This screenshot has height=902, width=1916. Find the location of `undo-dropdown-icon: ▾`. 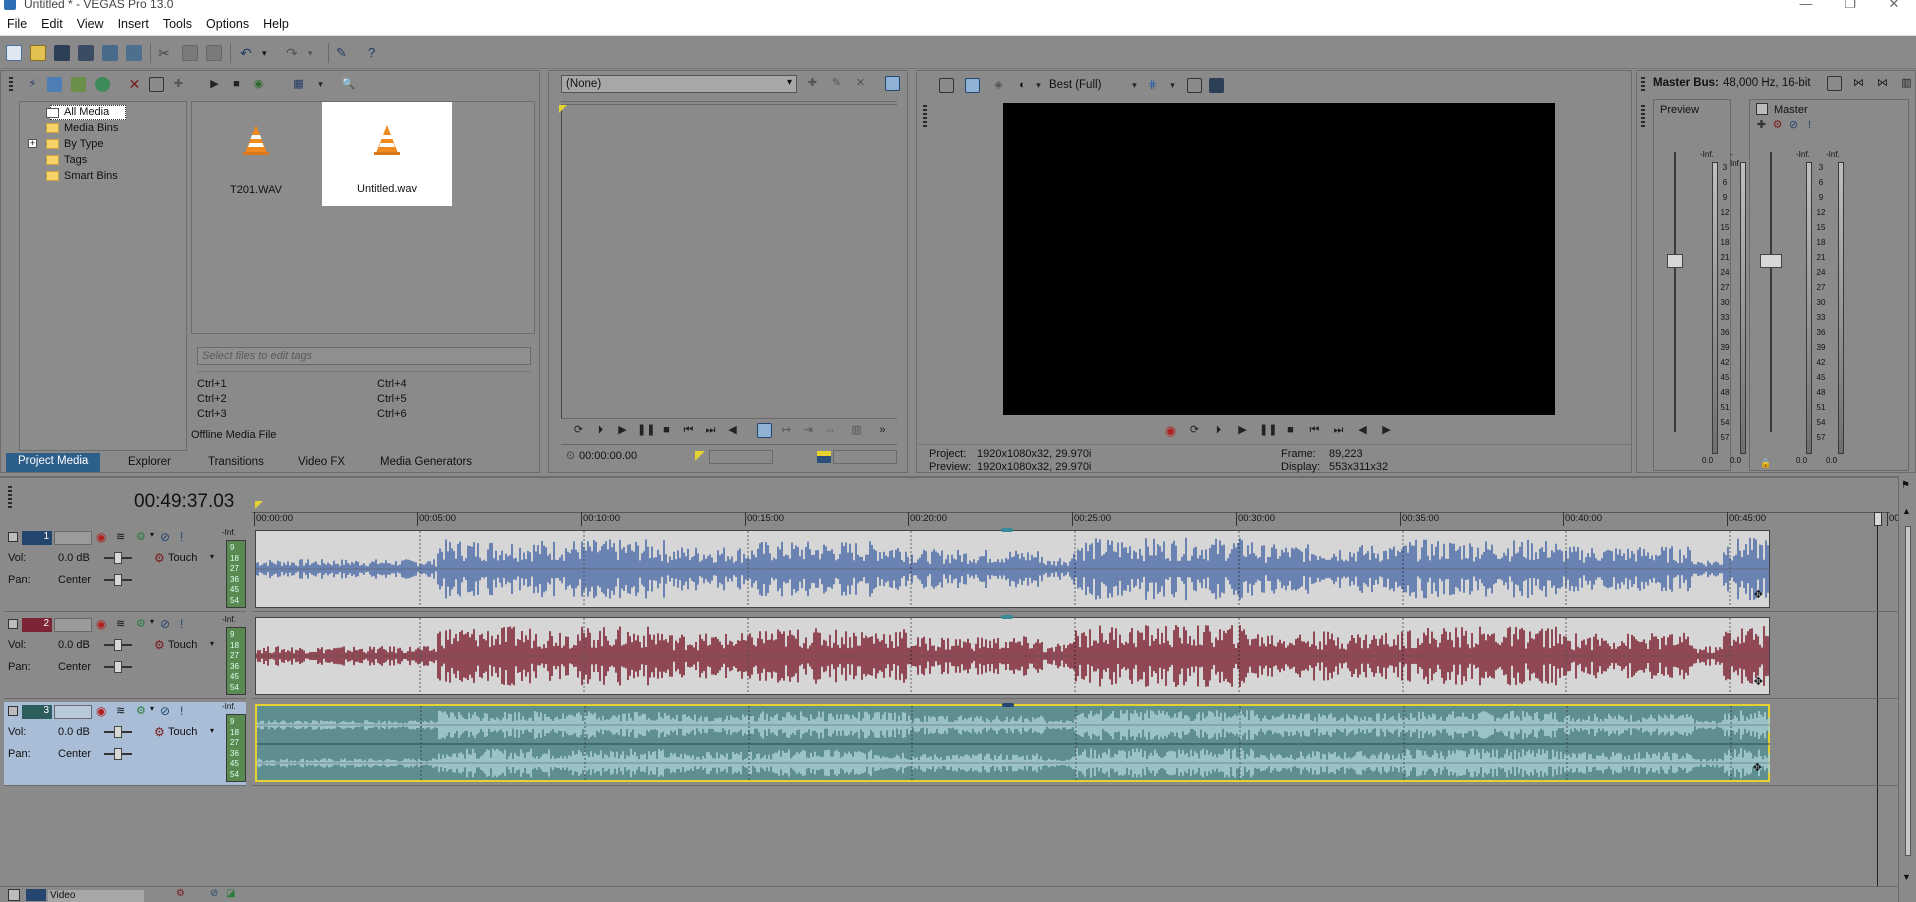

undo-dropdown-icon: ▾ is located at coordinates (270, 53).